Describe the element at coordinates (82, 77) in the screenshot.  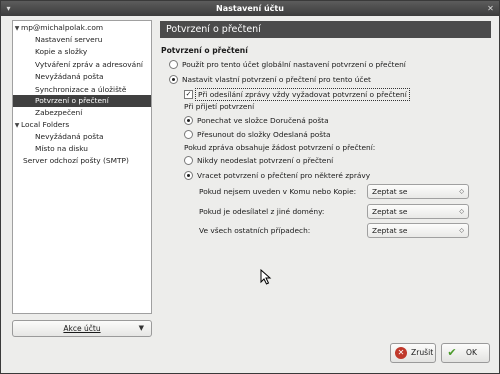
I see `tree-item-junk: Nevyžádaná pošta` at that location.